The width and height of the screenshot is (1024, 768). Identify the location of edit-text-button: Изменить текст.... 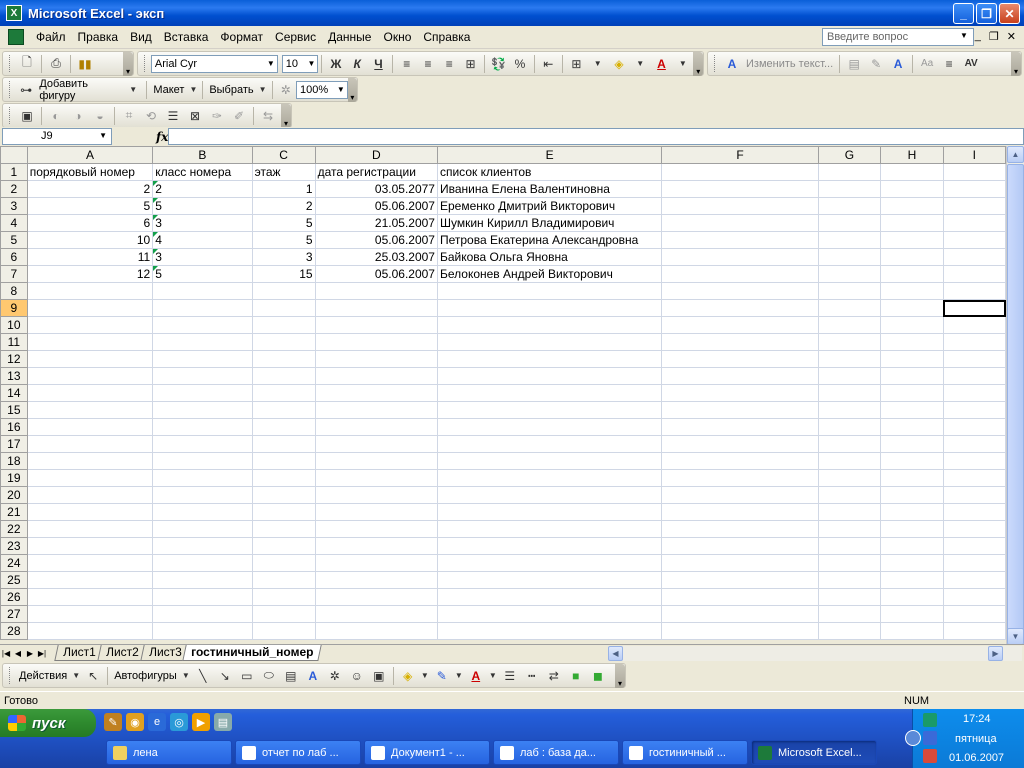
(789, 64).